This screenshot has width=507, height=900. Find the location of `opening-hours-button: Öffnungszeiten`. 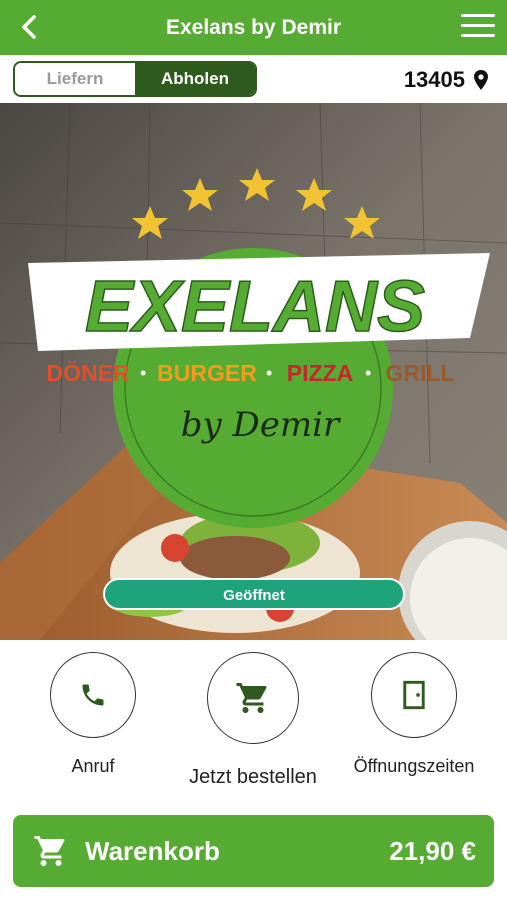

opening-hours-button: Öffnungszeiten is located at coordinates (414, 714).